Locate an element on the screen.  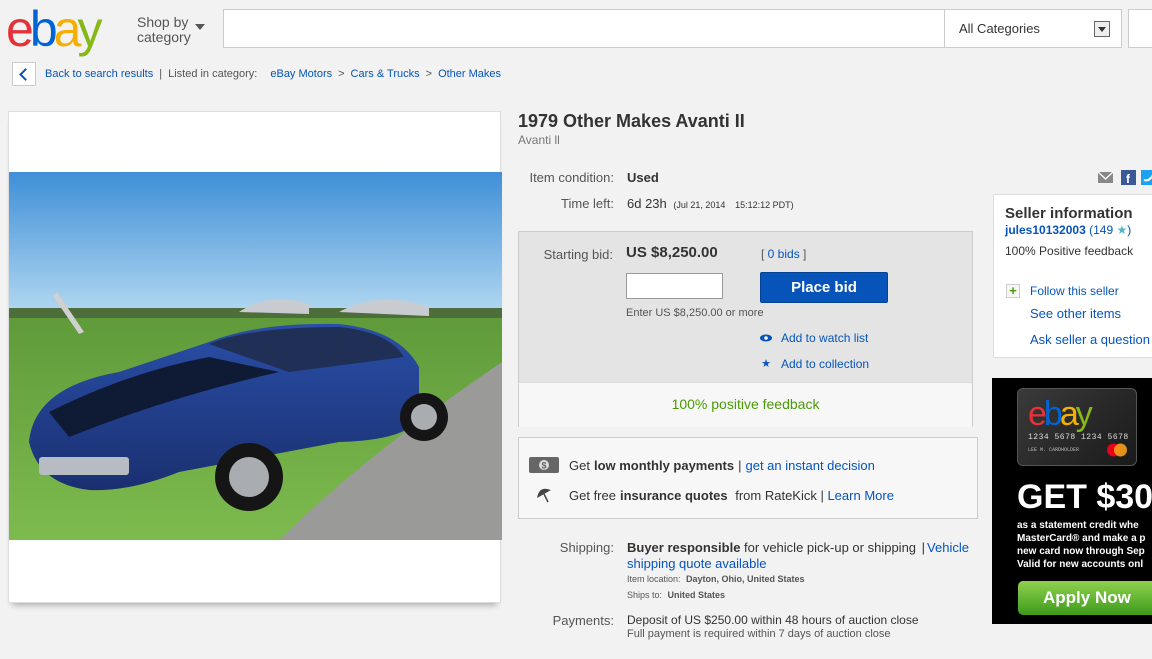
category-select: All Categories is located at coordinates (1033, 28).